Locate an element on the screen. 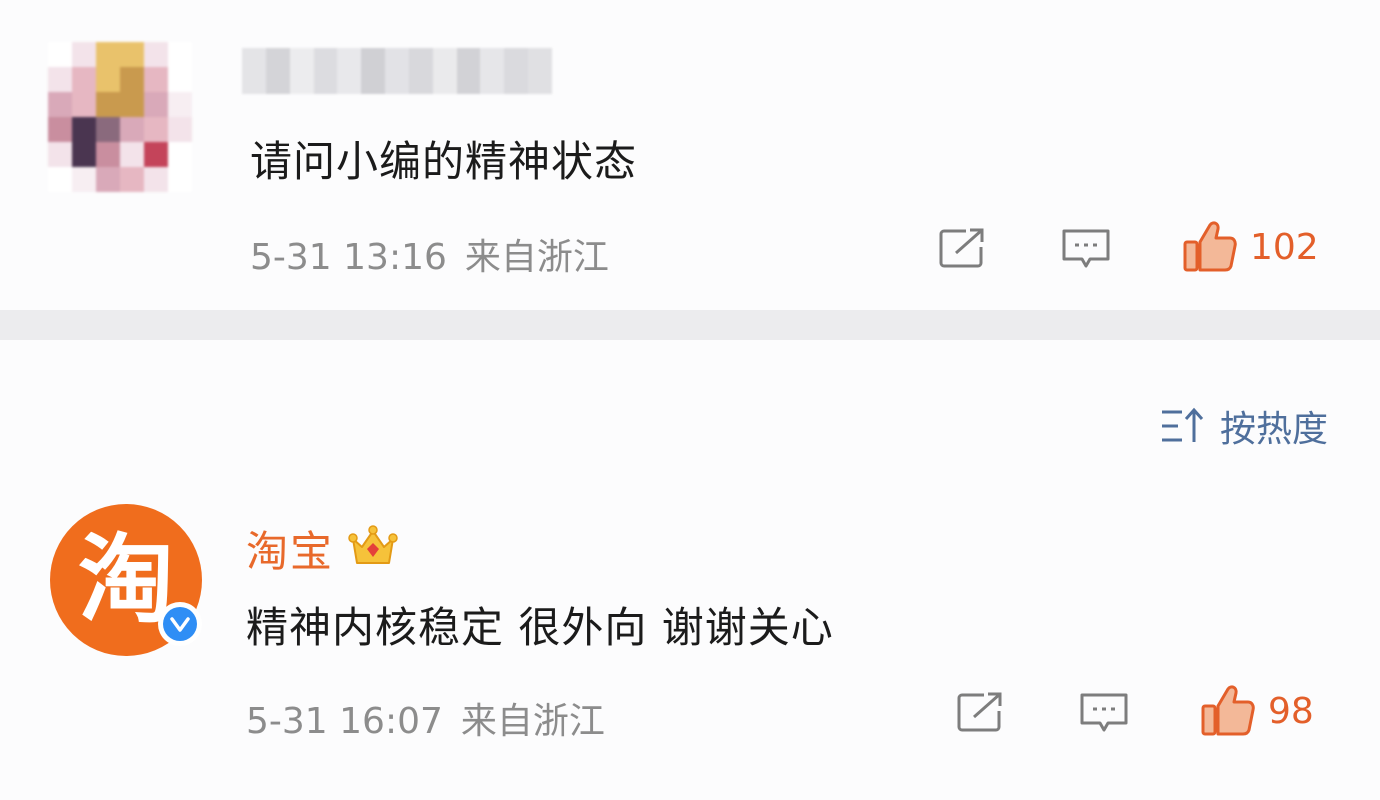  comment-meta: 5-31 13:16 来自浙江 is located at coordinates (429, 254).